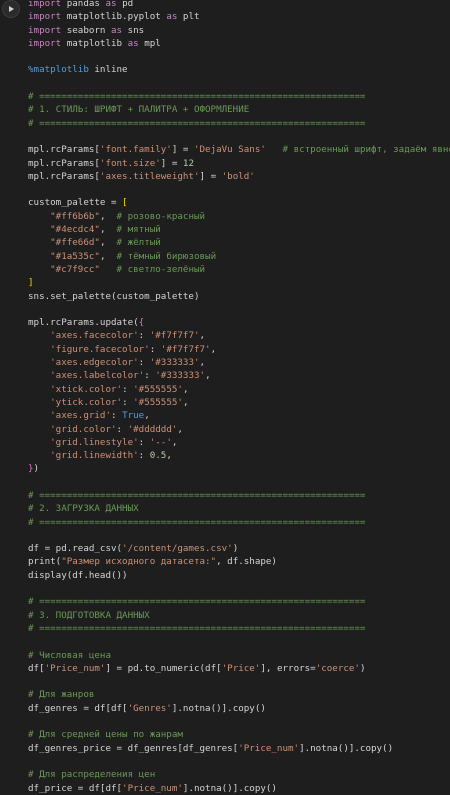 The width and height of the screenshot is (450, 795). I want to click on code-line: 'grid.linewidth': 0.5,, so click(239, 455).